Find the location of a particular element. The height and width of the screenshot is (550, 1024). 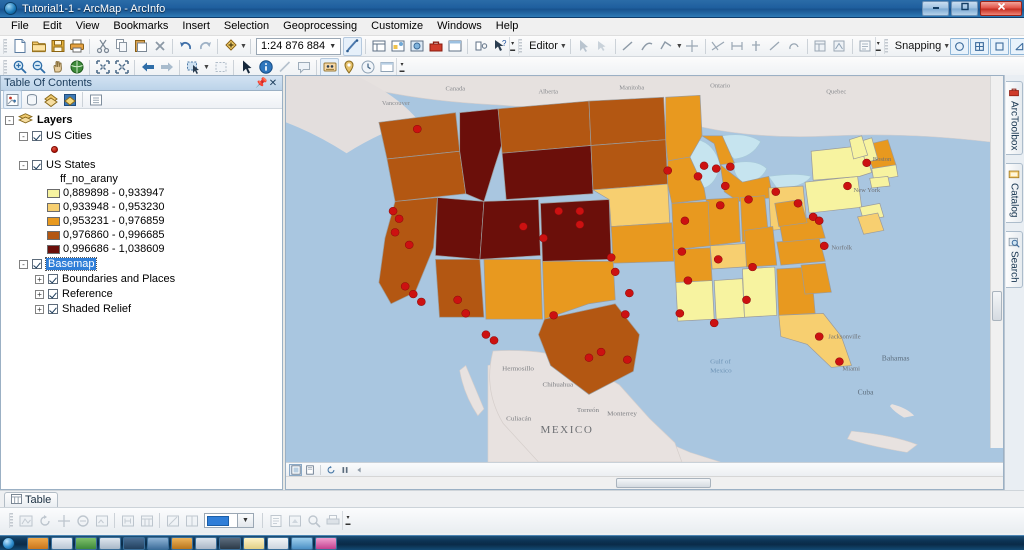

pin-icon: 📌 is located at coordinates (261, 83).